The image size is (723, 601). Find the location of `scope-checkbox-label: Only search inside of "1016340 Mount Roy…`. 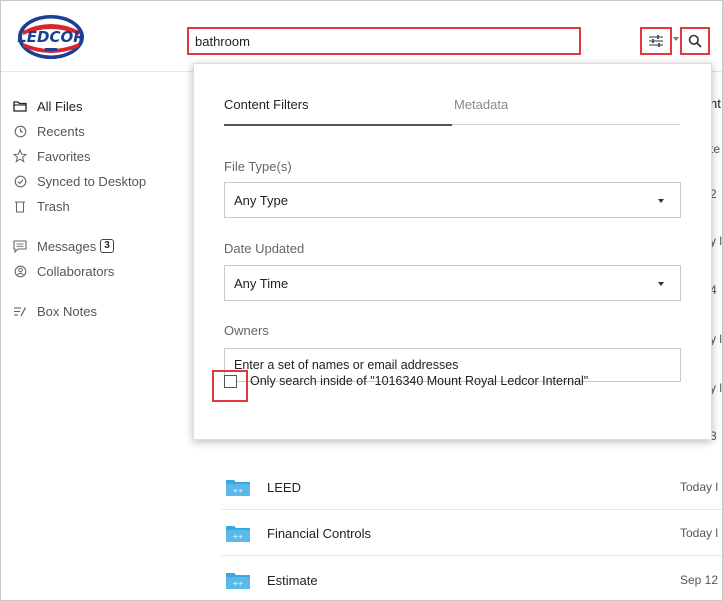

scope-checkbox-label: Only search inside of "1016340 Mount Roy… is located at coordinates (419, 381).